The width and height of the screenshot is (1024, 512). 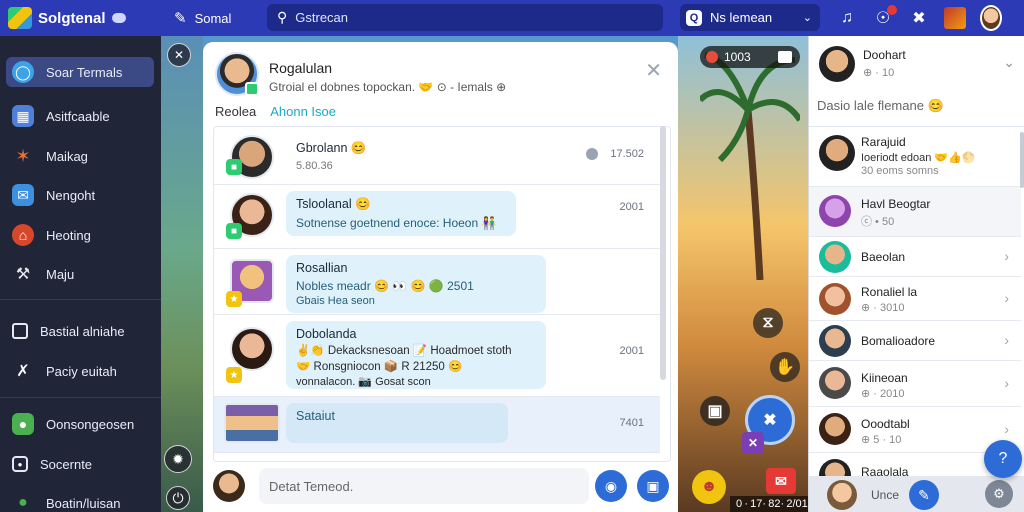 What do you see at coordinates (23, 502) in the screenshot?
I see `people-icon: ●` at bounding box center [23, 502].